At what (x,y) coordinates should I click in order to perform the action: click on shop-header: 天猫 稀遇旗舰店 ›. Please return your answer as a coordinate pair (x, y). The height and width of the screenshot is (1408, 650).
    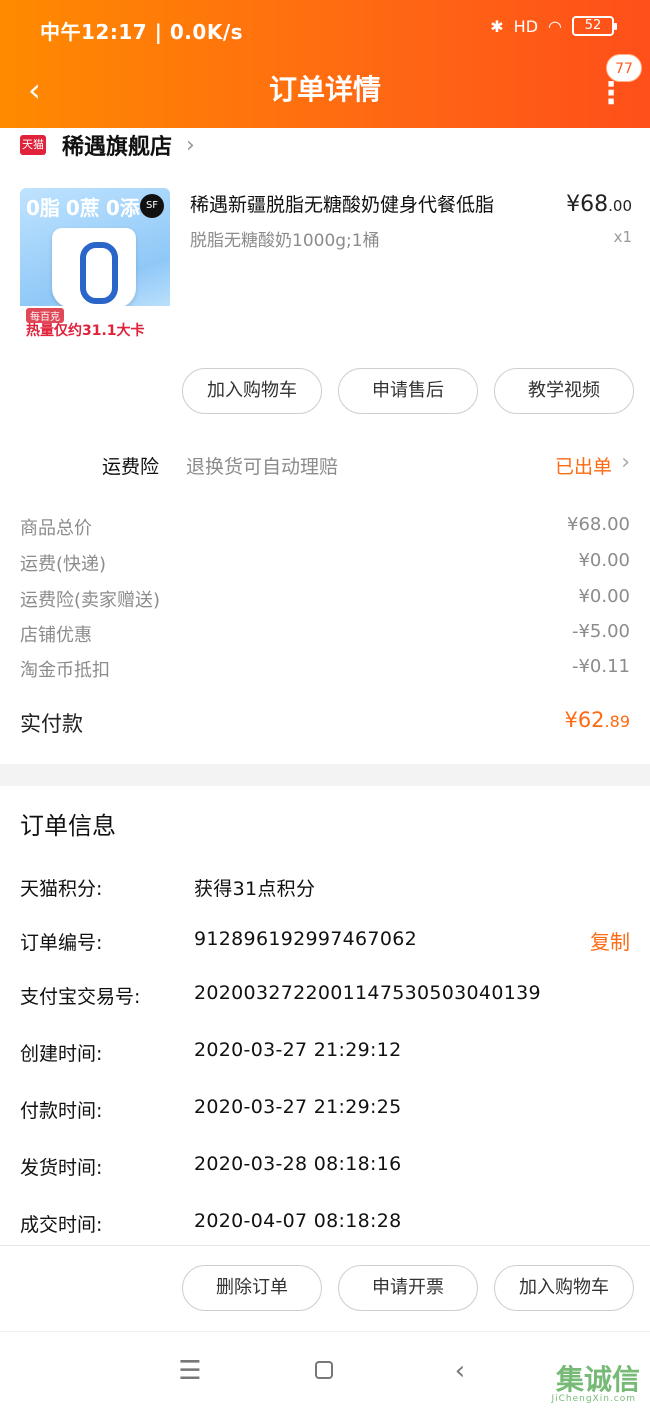
    Looking at the image, I should click on (107, 145).